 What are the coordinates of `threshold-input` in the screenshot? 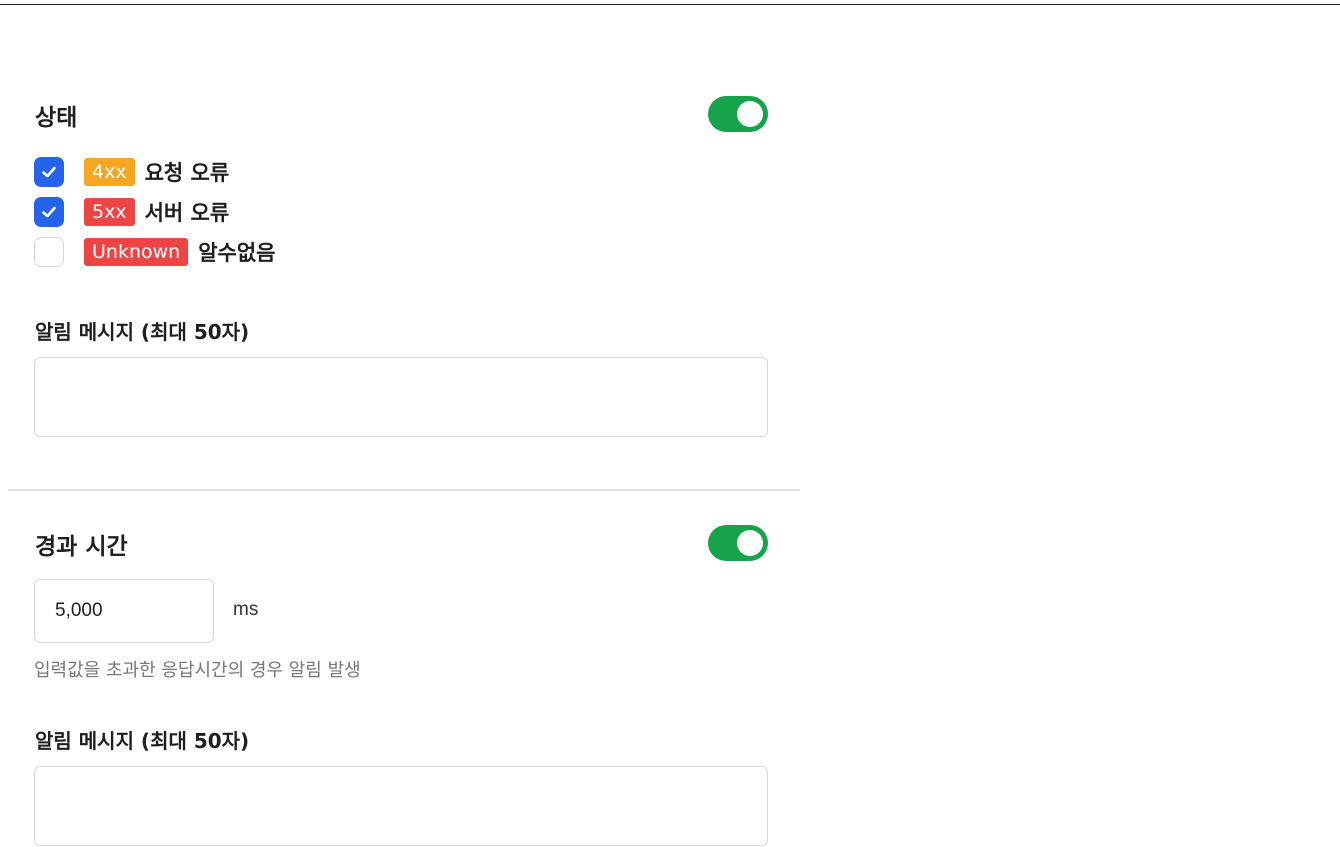 It's located at (124, 611).